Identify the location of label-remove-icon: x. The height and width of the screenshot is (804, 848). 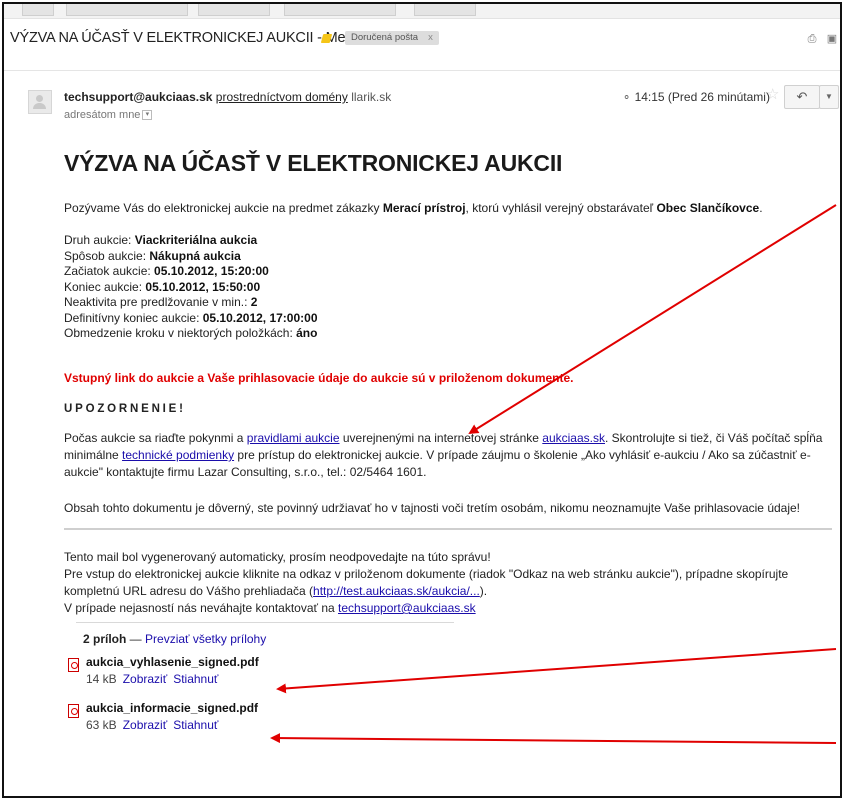
(430, 37).